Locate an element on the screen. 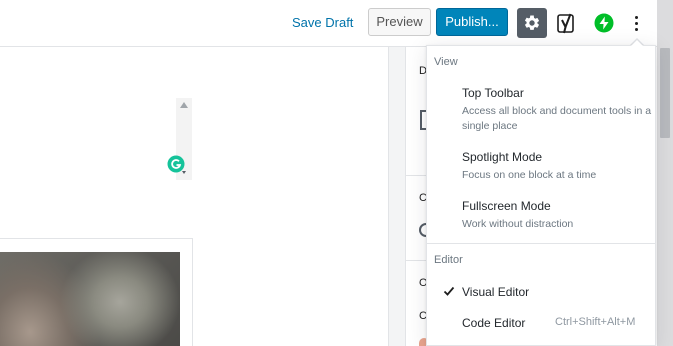  settings-button is located at coordinates (532, 23).